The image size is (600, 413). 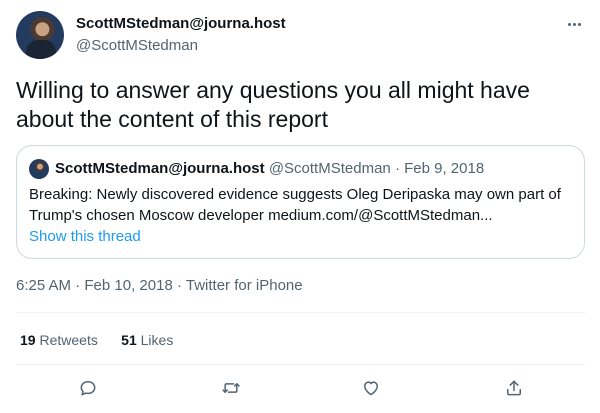 What do you see at coordinates (329, 168) in the screenshot?
I see `quoted-author-handle: @ScottMStedman` at bounding box center [329, 168].